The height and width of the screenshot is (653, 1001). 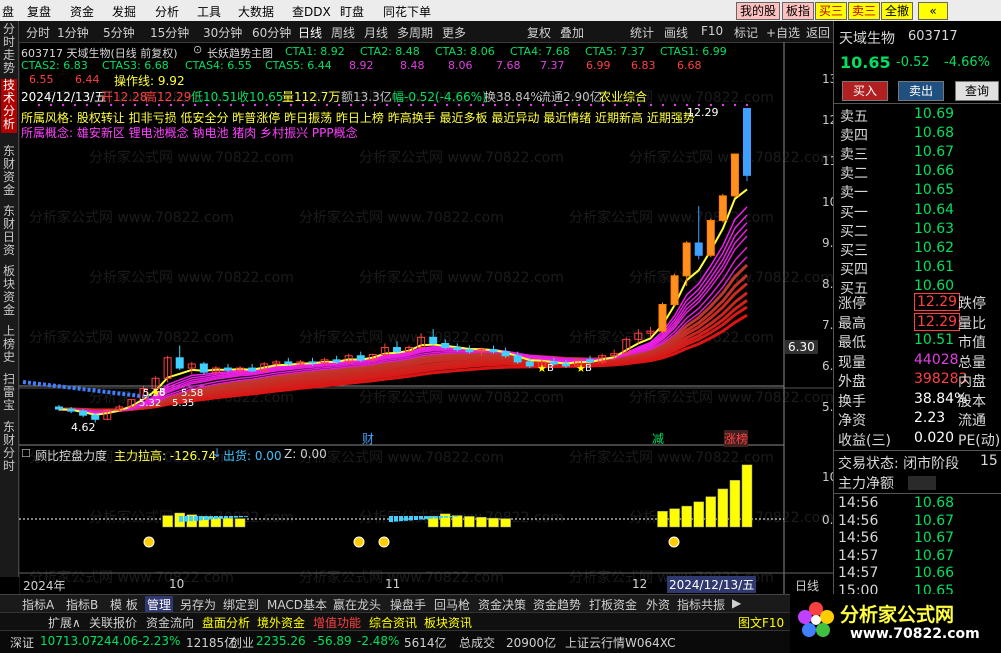 I want to click on stat-row: 净资 2.23 流通, so click(x=917, y=419).